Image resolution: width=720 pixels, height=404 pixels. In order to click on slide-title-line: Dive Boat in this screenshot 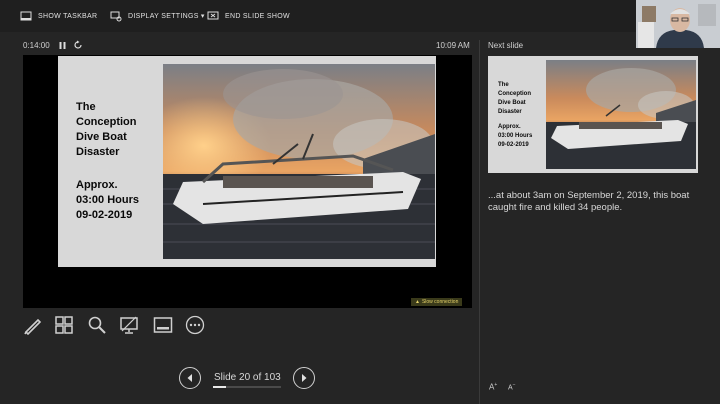, I will do `click(101, 137)`.